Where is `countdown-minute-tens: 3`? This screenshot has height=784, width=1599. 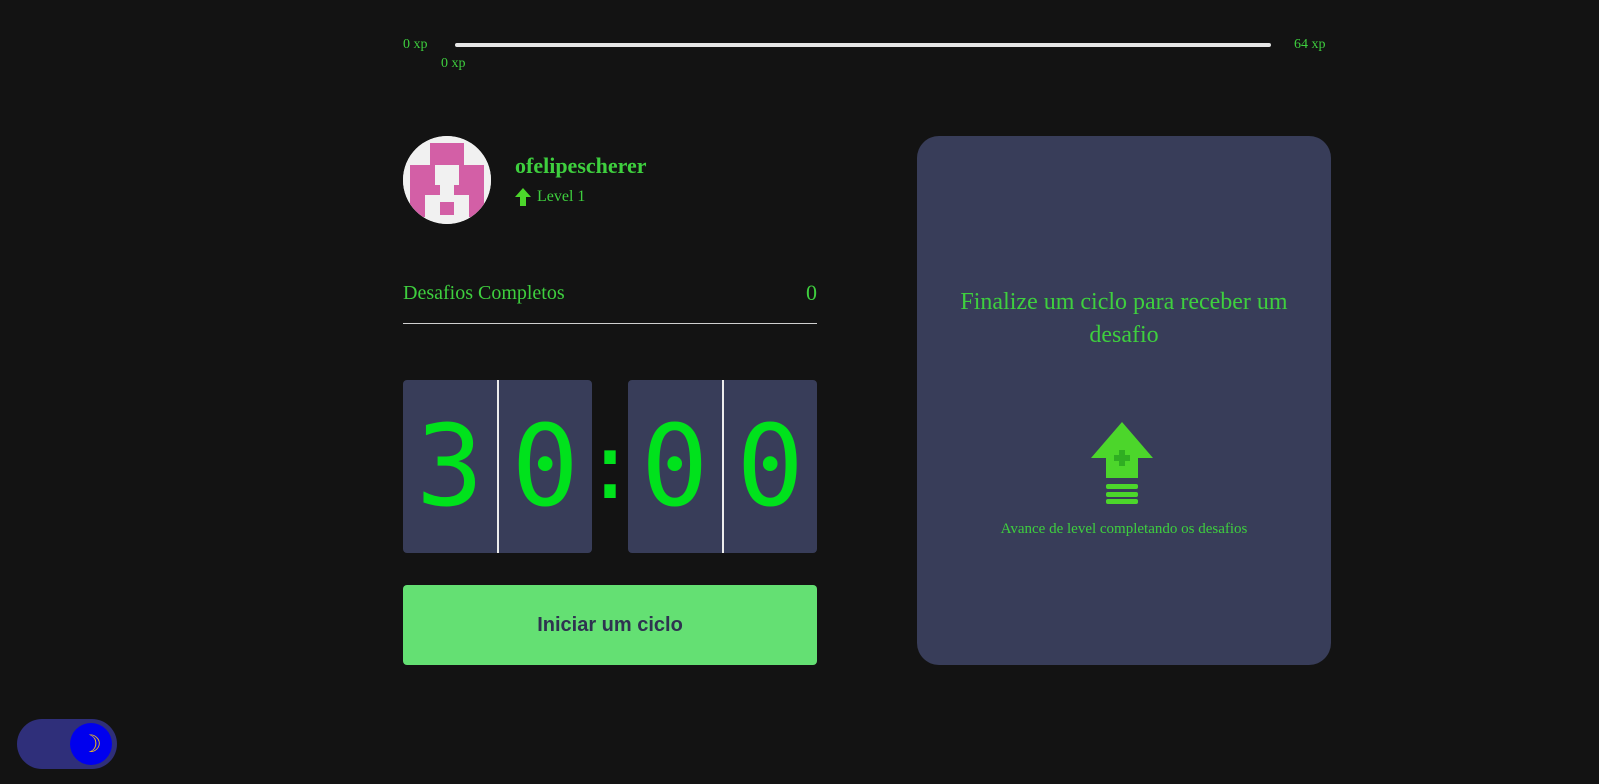 countdown-minute-tens: 3 is located at coordinates (450, 466).